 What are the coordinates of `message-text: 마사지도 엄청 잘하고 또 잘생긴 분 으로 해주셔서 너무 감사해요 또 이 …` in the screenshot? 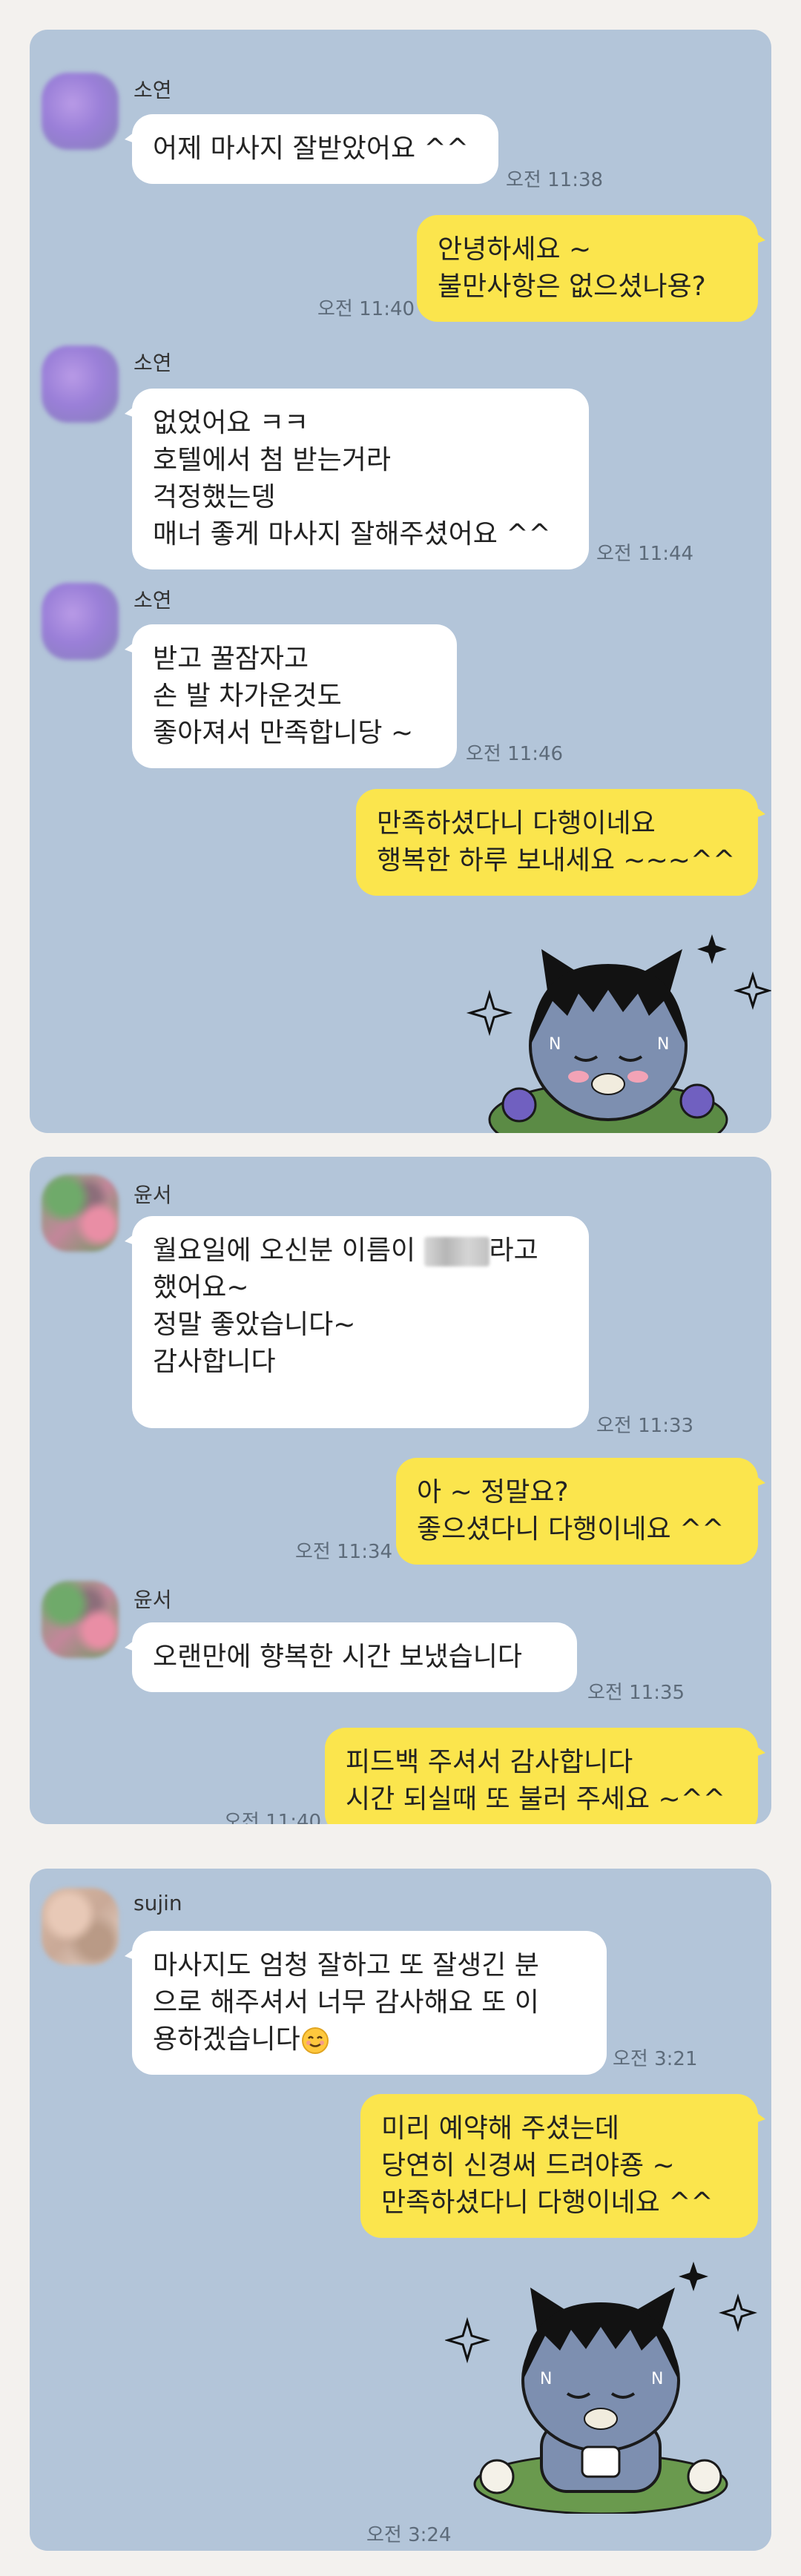 It's located at (346, 2002).